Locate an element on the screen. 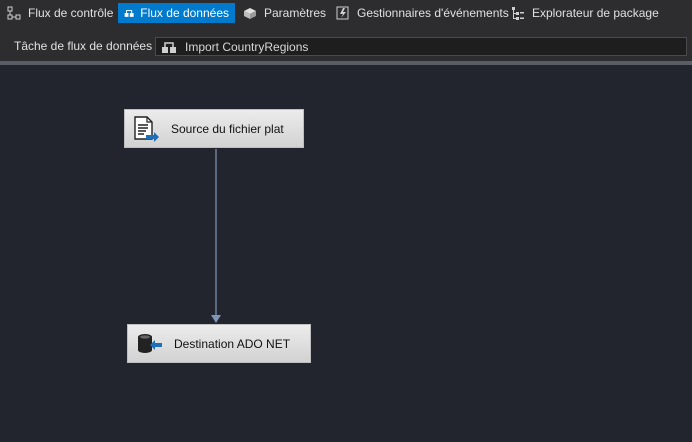  tab-data-flow: Flux de données is located at coordinates (176, 13).